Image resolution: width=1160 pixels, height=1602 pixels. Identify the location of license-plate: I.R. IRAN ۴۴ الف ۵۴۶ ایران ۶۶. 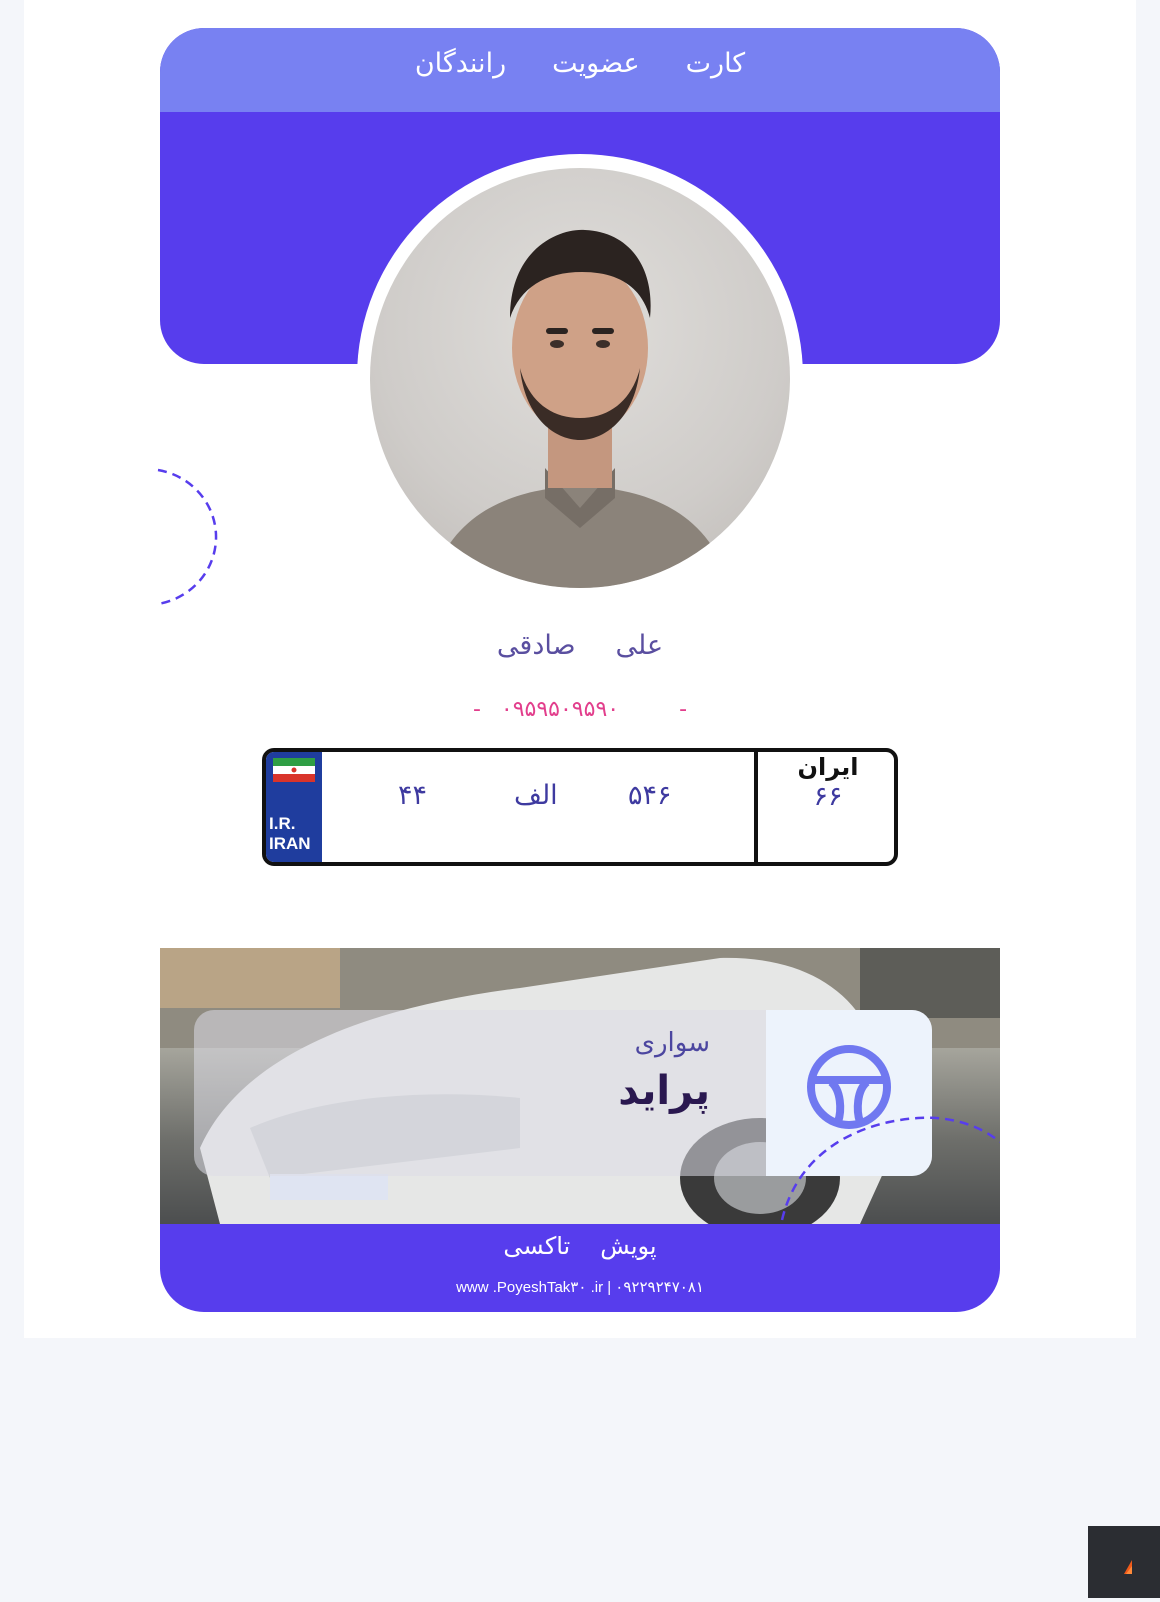
(580, 807).